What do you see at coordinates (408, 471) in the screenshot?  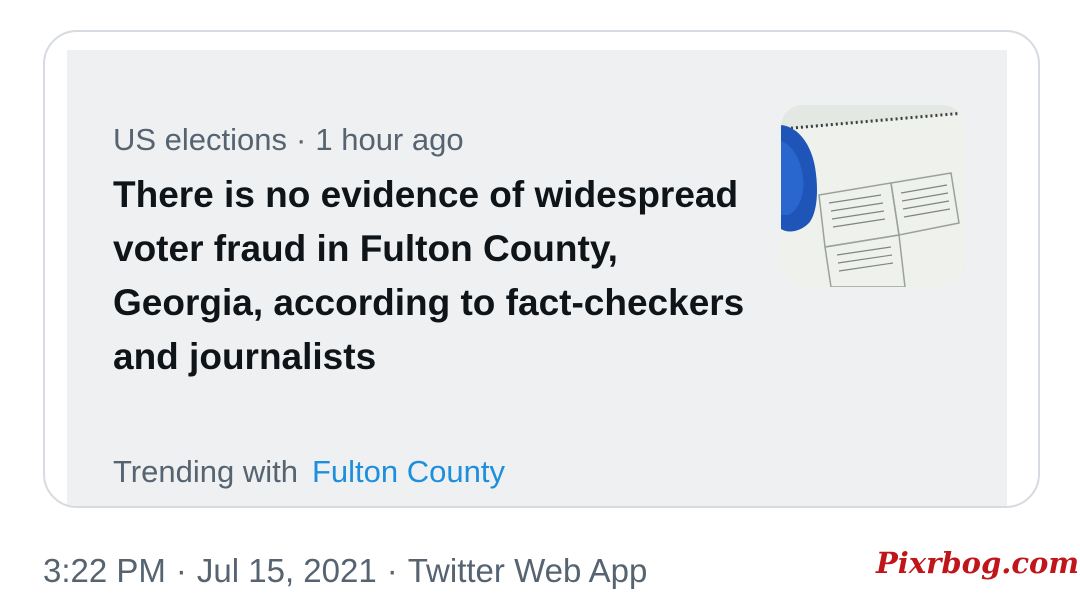 I see `trending-topic-link: Fulton County` at bounding box center [408, 471].